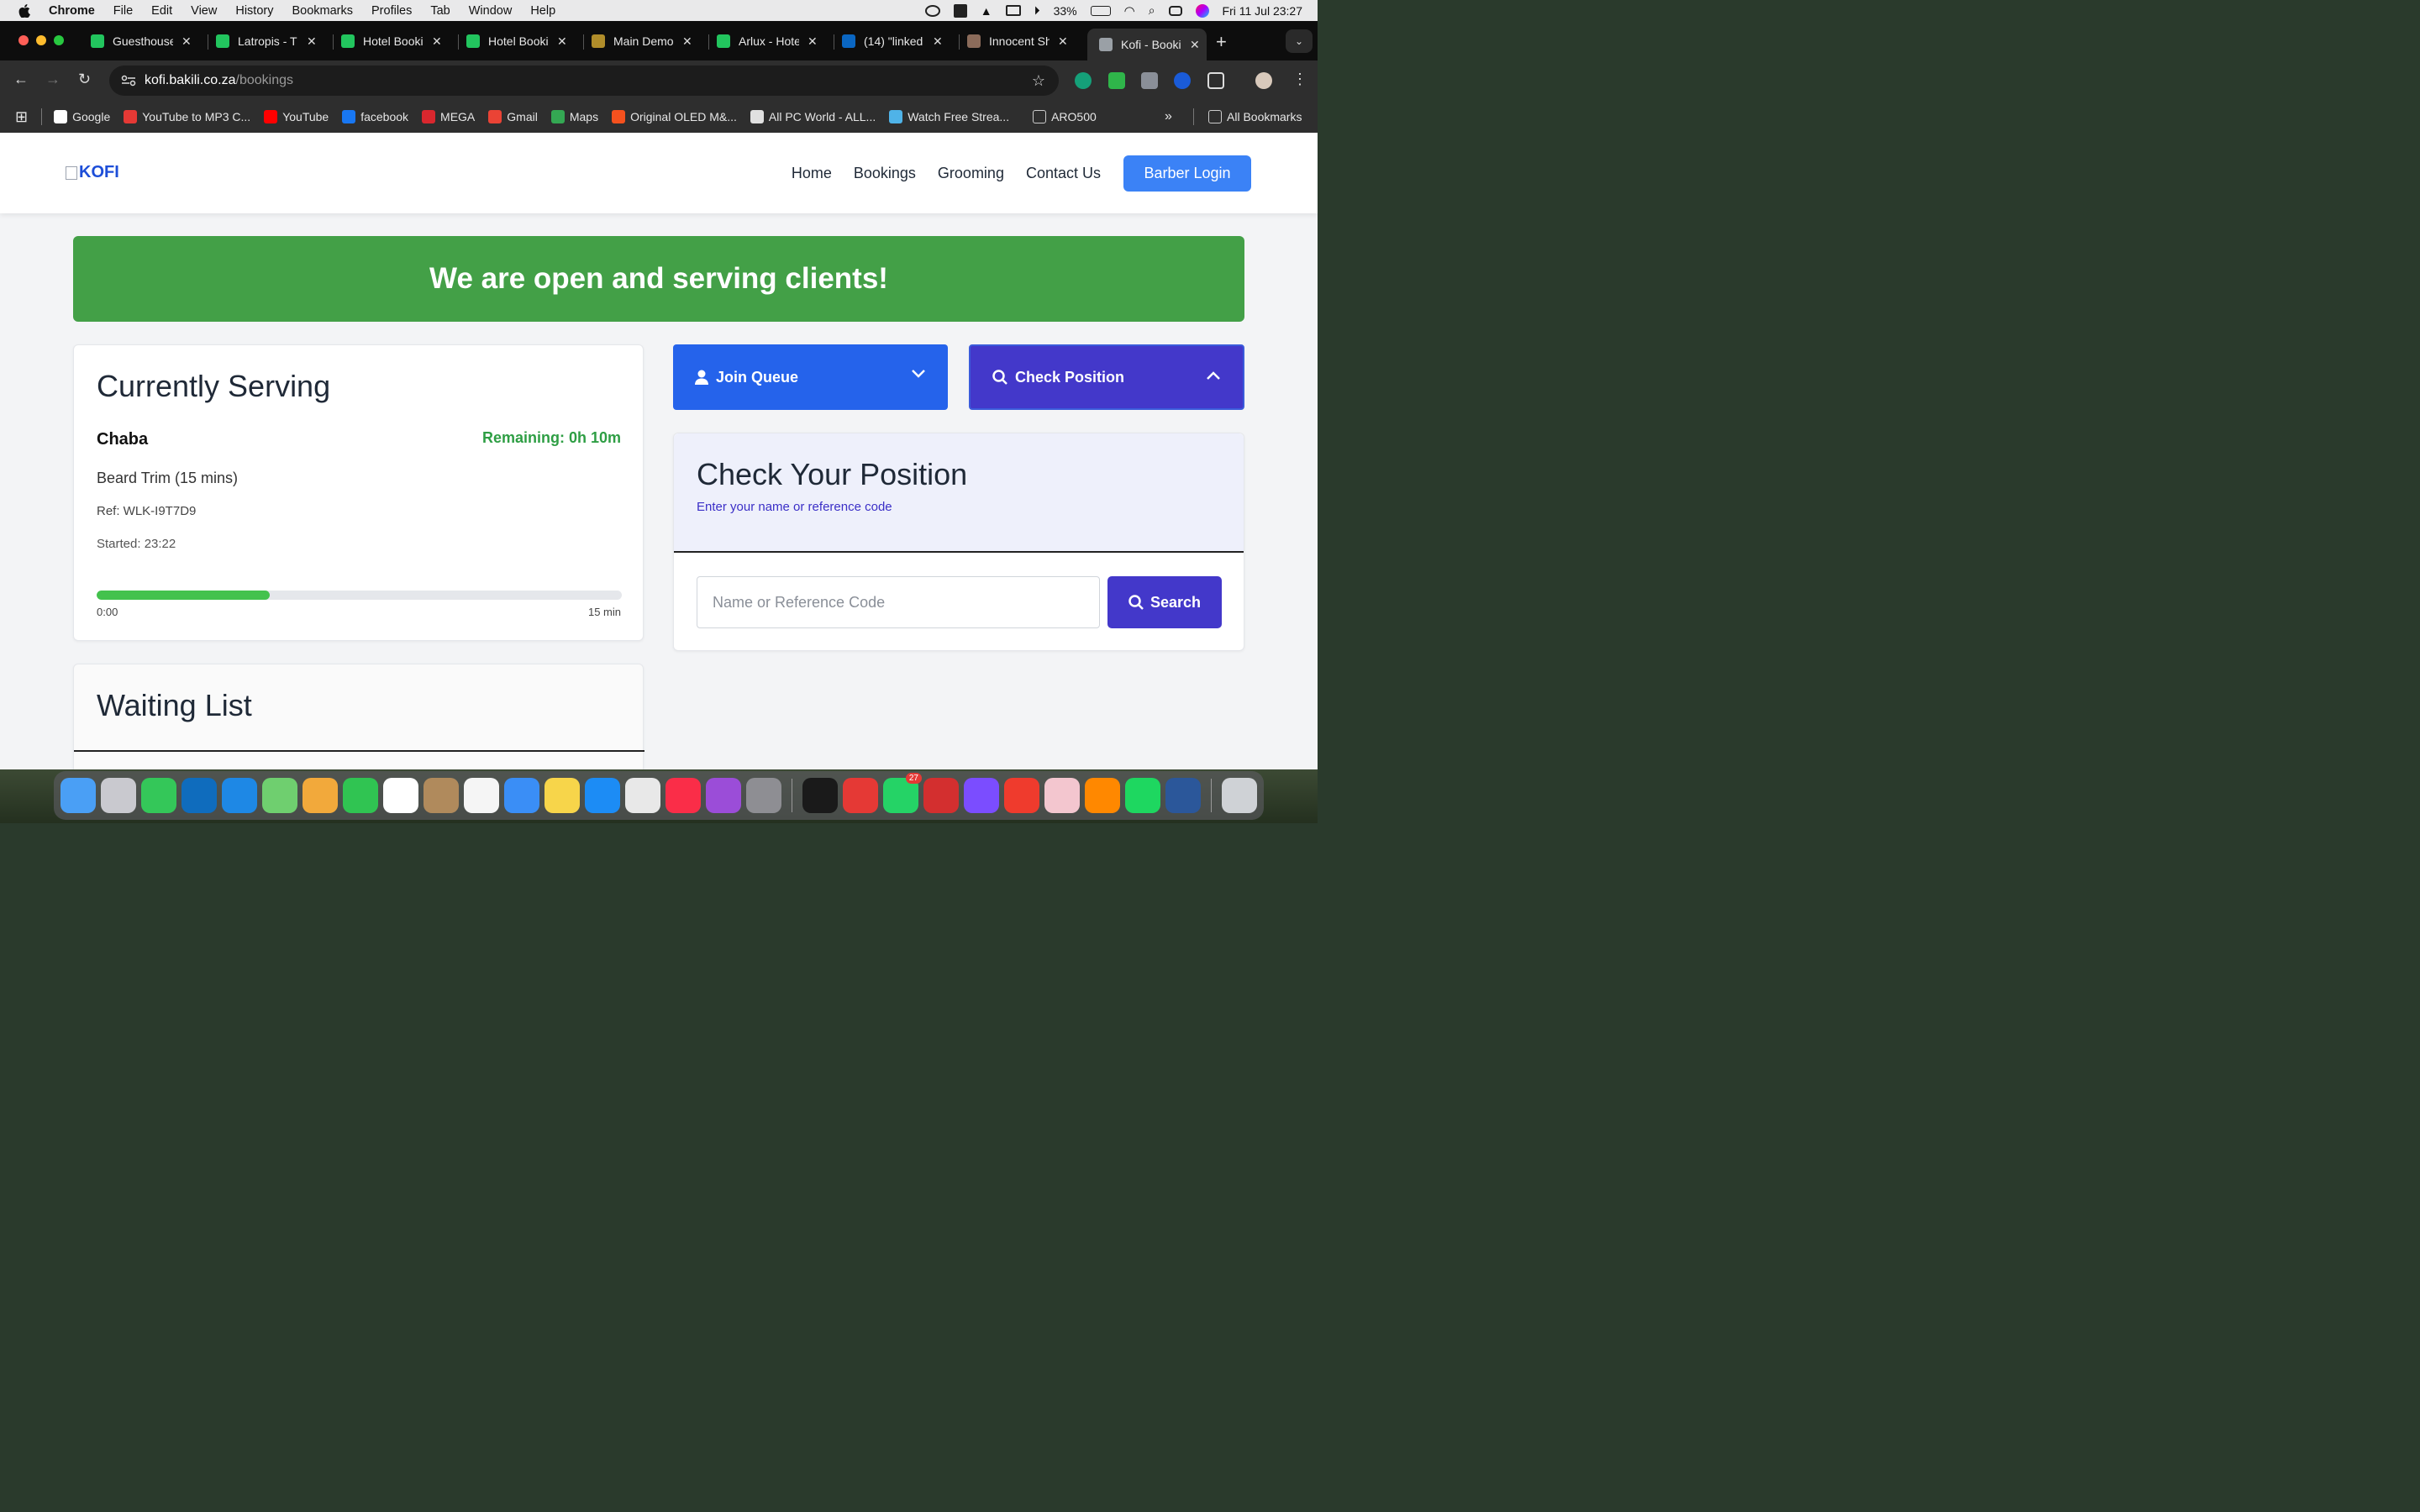  Describe the element at coordinates (24, 10) in the screenshot. I see `apple-icon` at that location.